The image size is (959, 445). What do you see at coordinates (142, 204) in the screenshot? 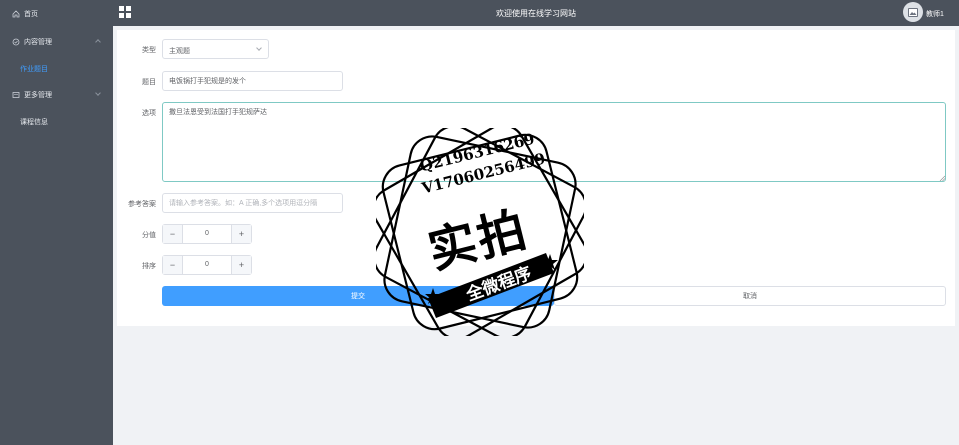
I see `answer-label: 参考答案` at bounding box center [142, 204].